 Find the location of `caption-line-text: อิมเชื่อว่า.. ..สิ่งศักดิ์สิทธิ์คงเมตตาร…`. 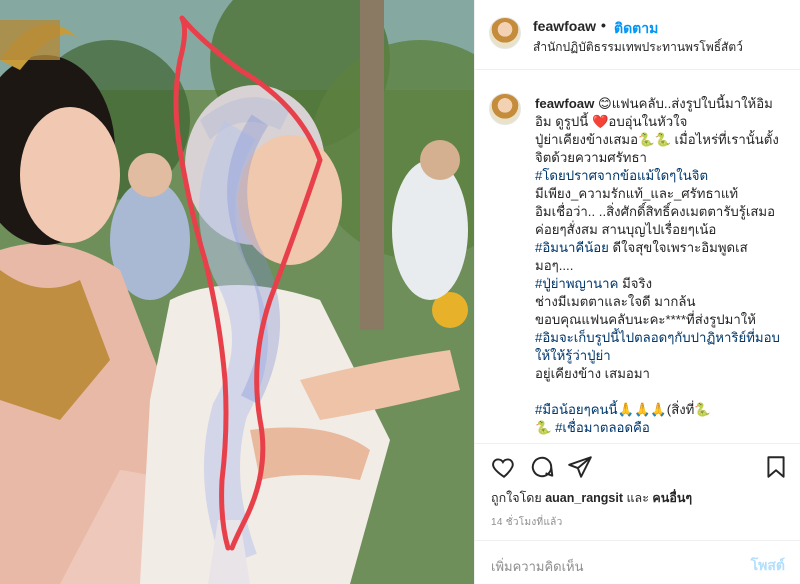

caption-line-text: อิมเชื่อว่า.. ..สิ่งศักดิ์สิทธิ์คงเมตตาร… is located at coordinates (655, 211).